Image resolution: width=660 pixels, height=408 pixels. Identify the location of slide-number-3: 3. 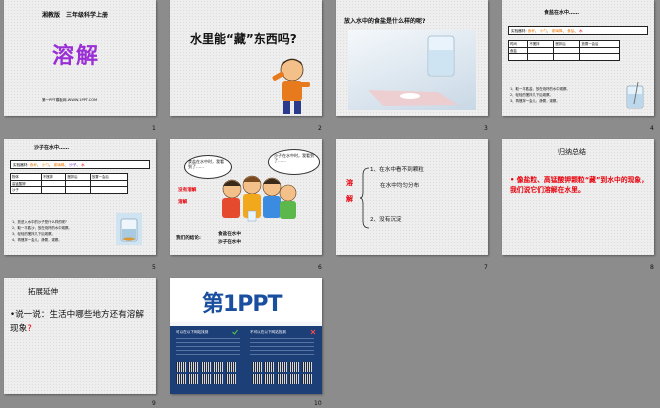
(486, 128).